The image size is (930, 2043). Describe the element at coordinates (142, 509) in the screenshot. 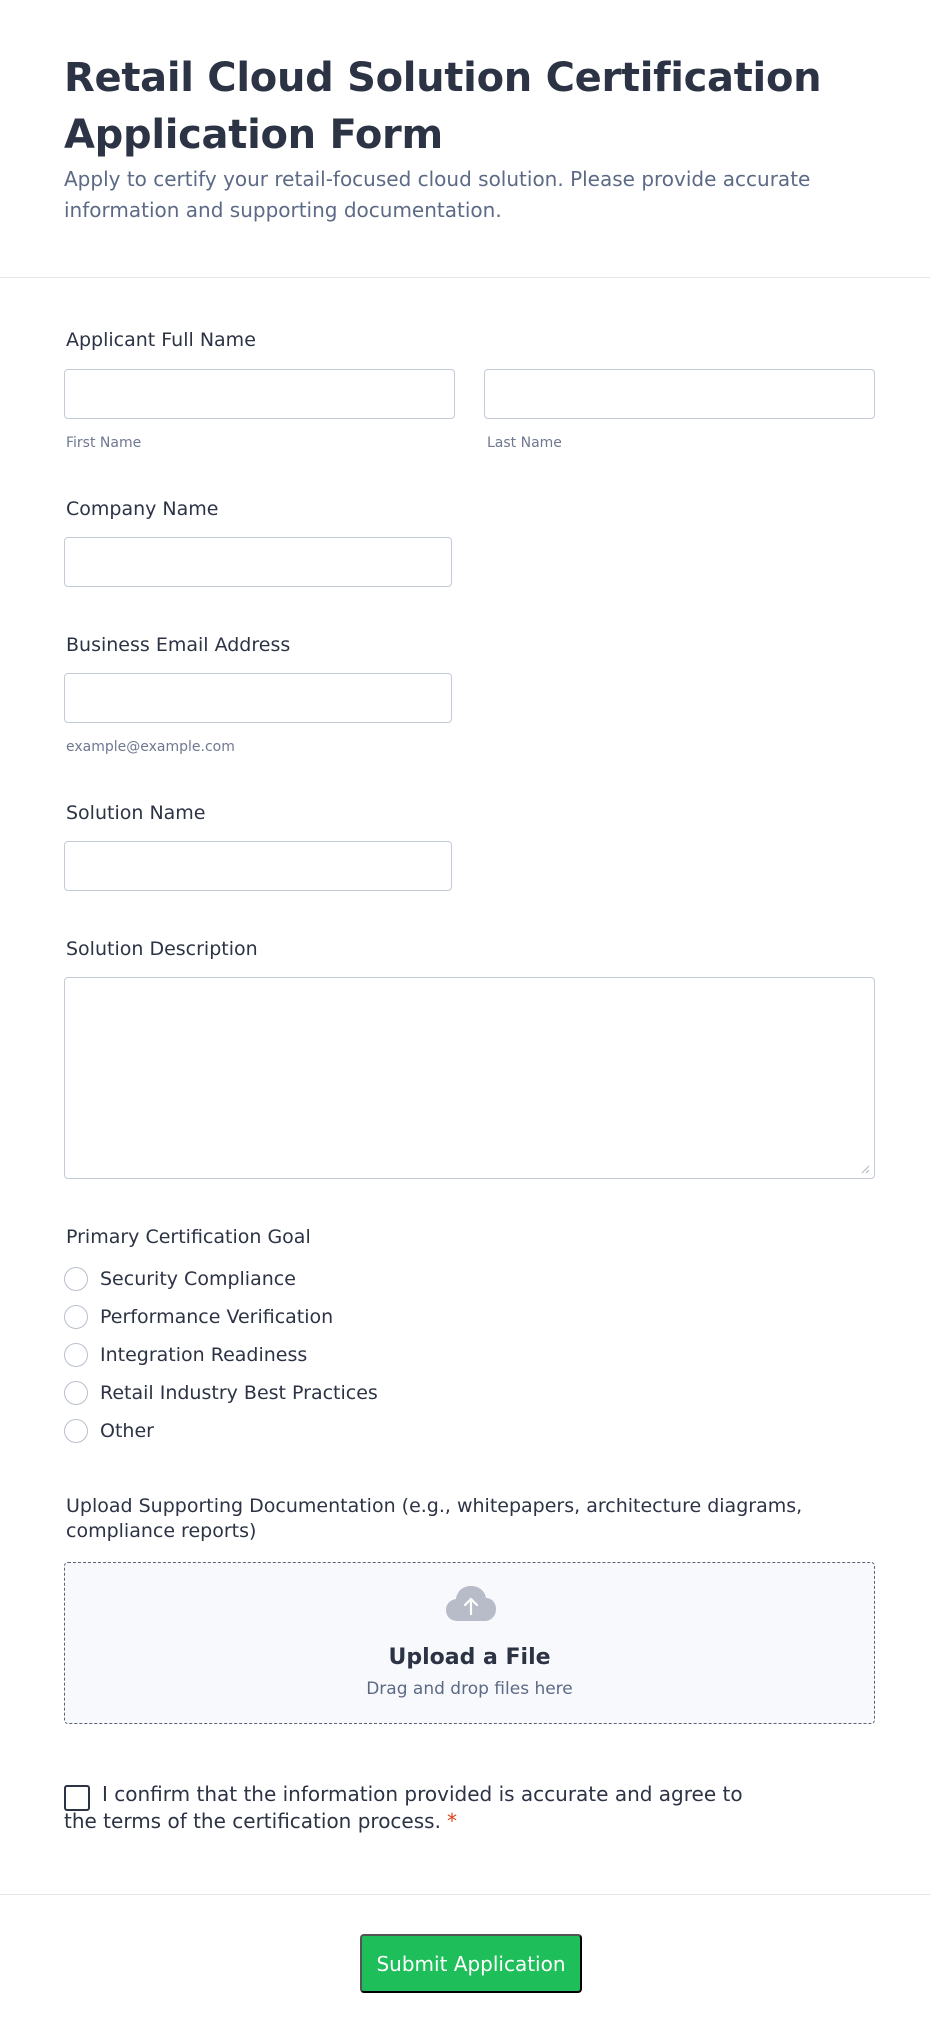

I see `company-name-label: Company Name` at that location.